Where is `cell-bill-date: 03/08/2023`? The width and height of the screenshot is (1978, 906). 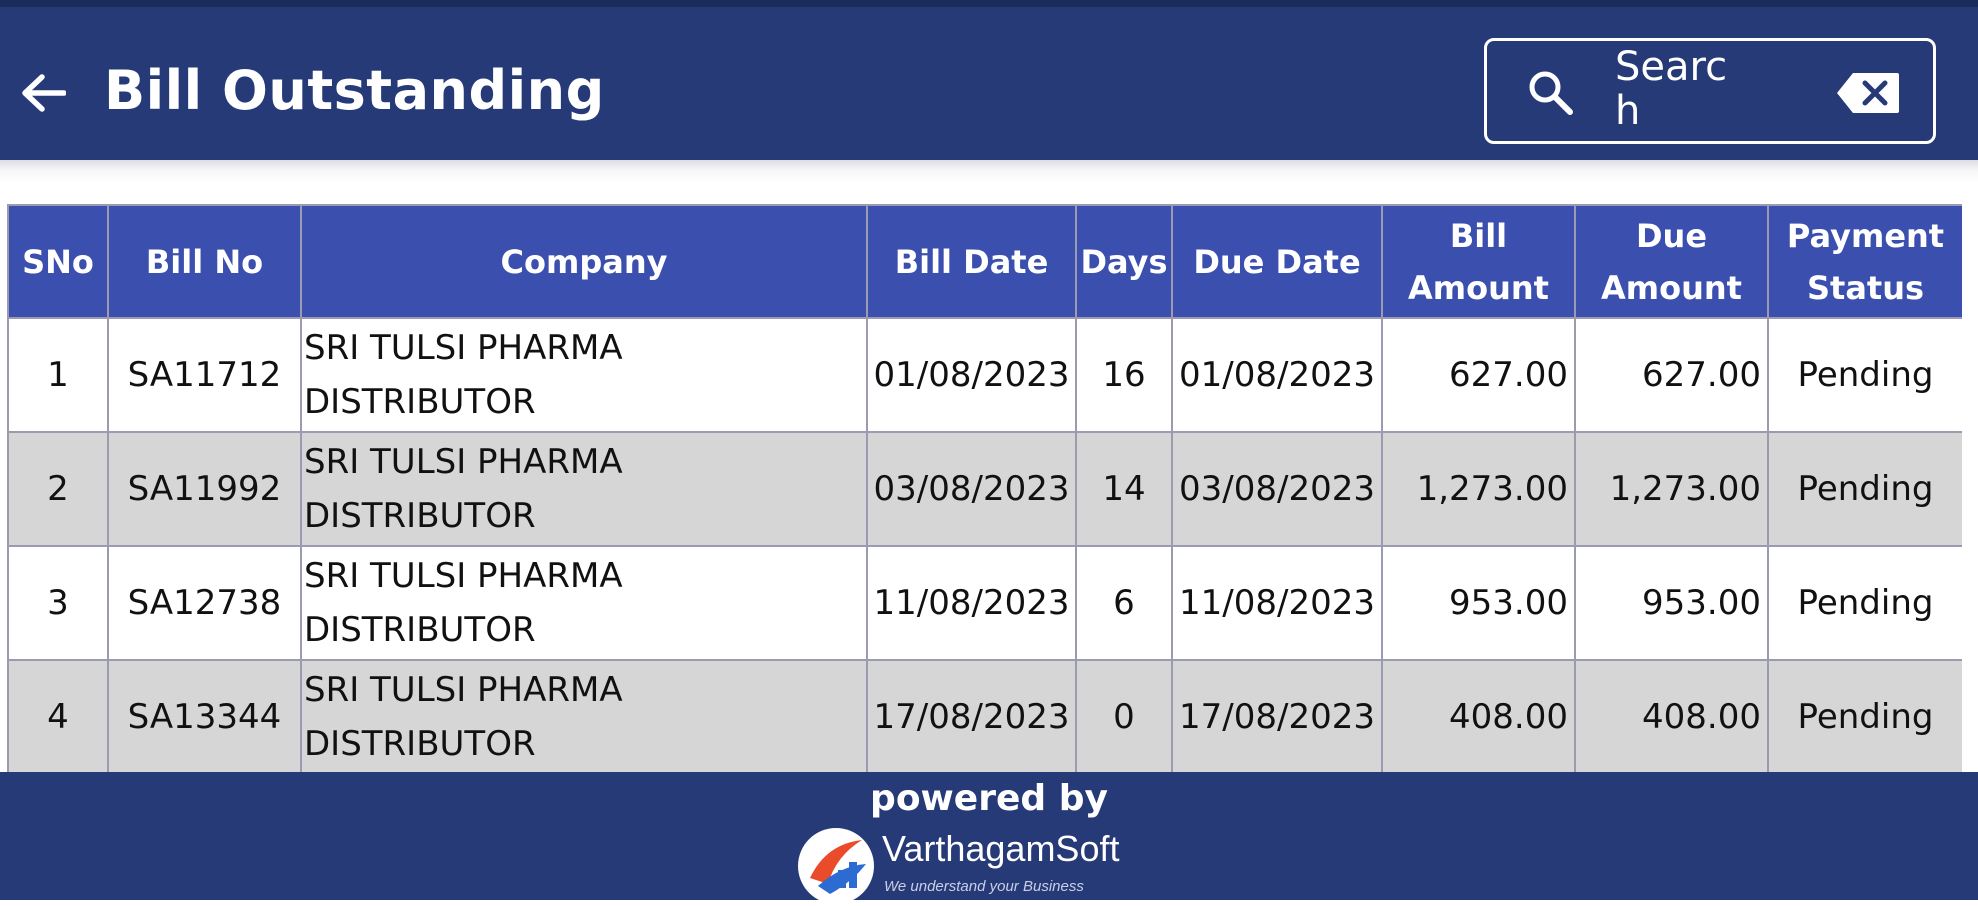 cell-bill-date: 03/08/2023 is located at coordinates (971, 489).